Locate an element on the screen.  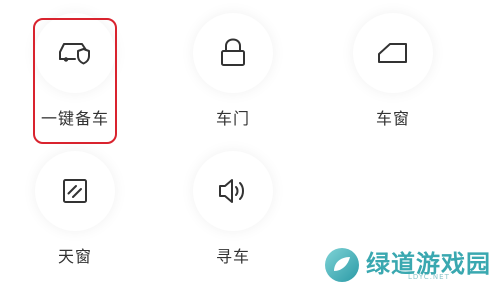
watermark-logo-icon is located at coordinates (342, 265).